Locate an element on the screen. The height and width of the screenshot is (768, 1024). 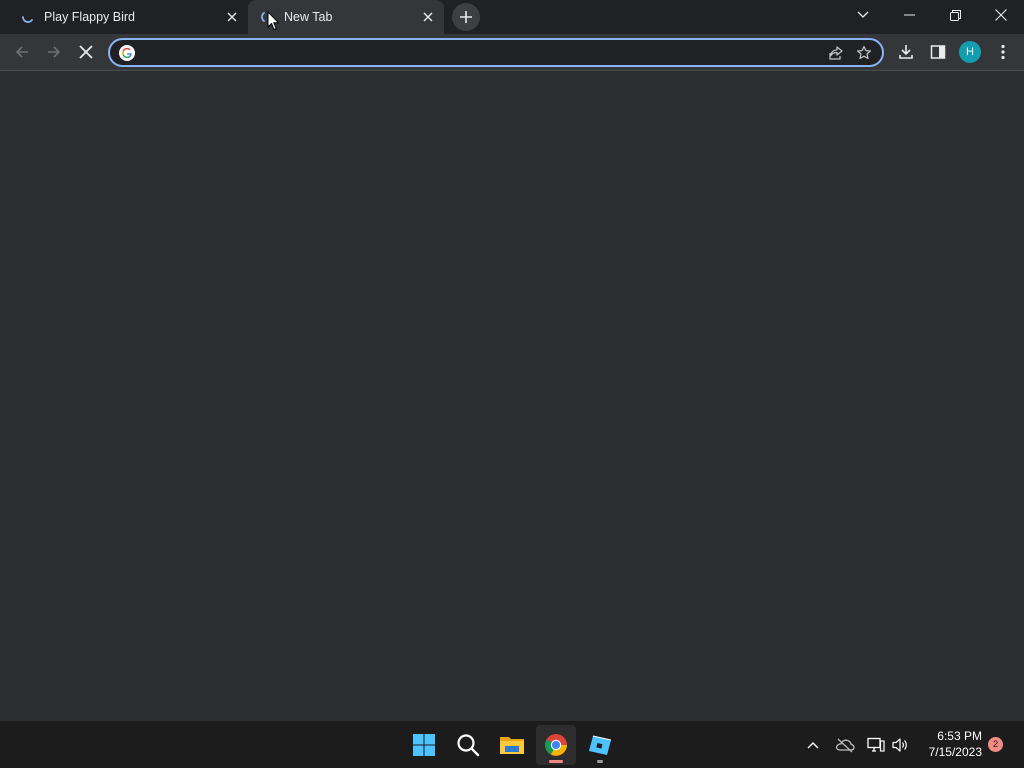
google-icon is located at coordinates (127, 53).